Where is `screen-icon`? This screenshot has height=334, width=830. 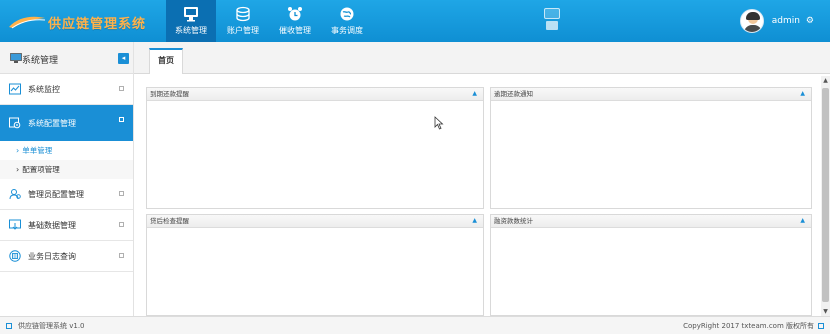 screen-icon is located at coordinates (552, 25).